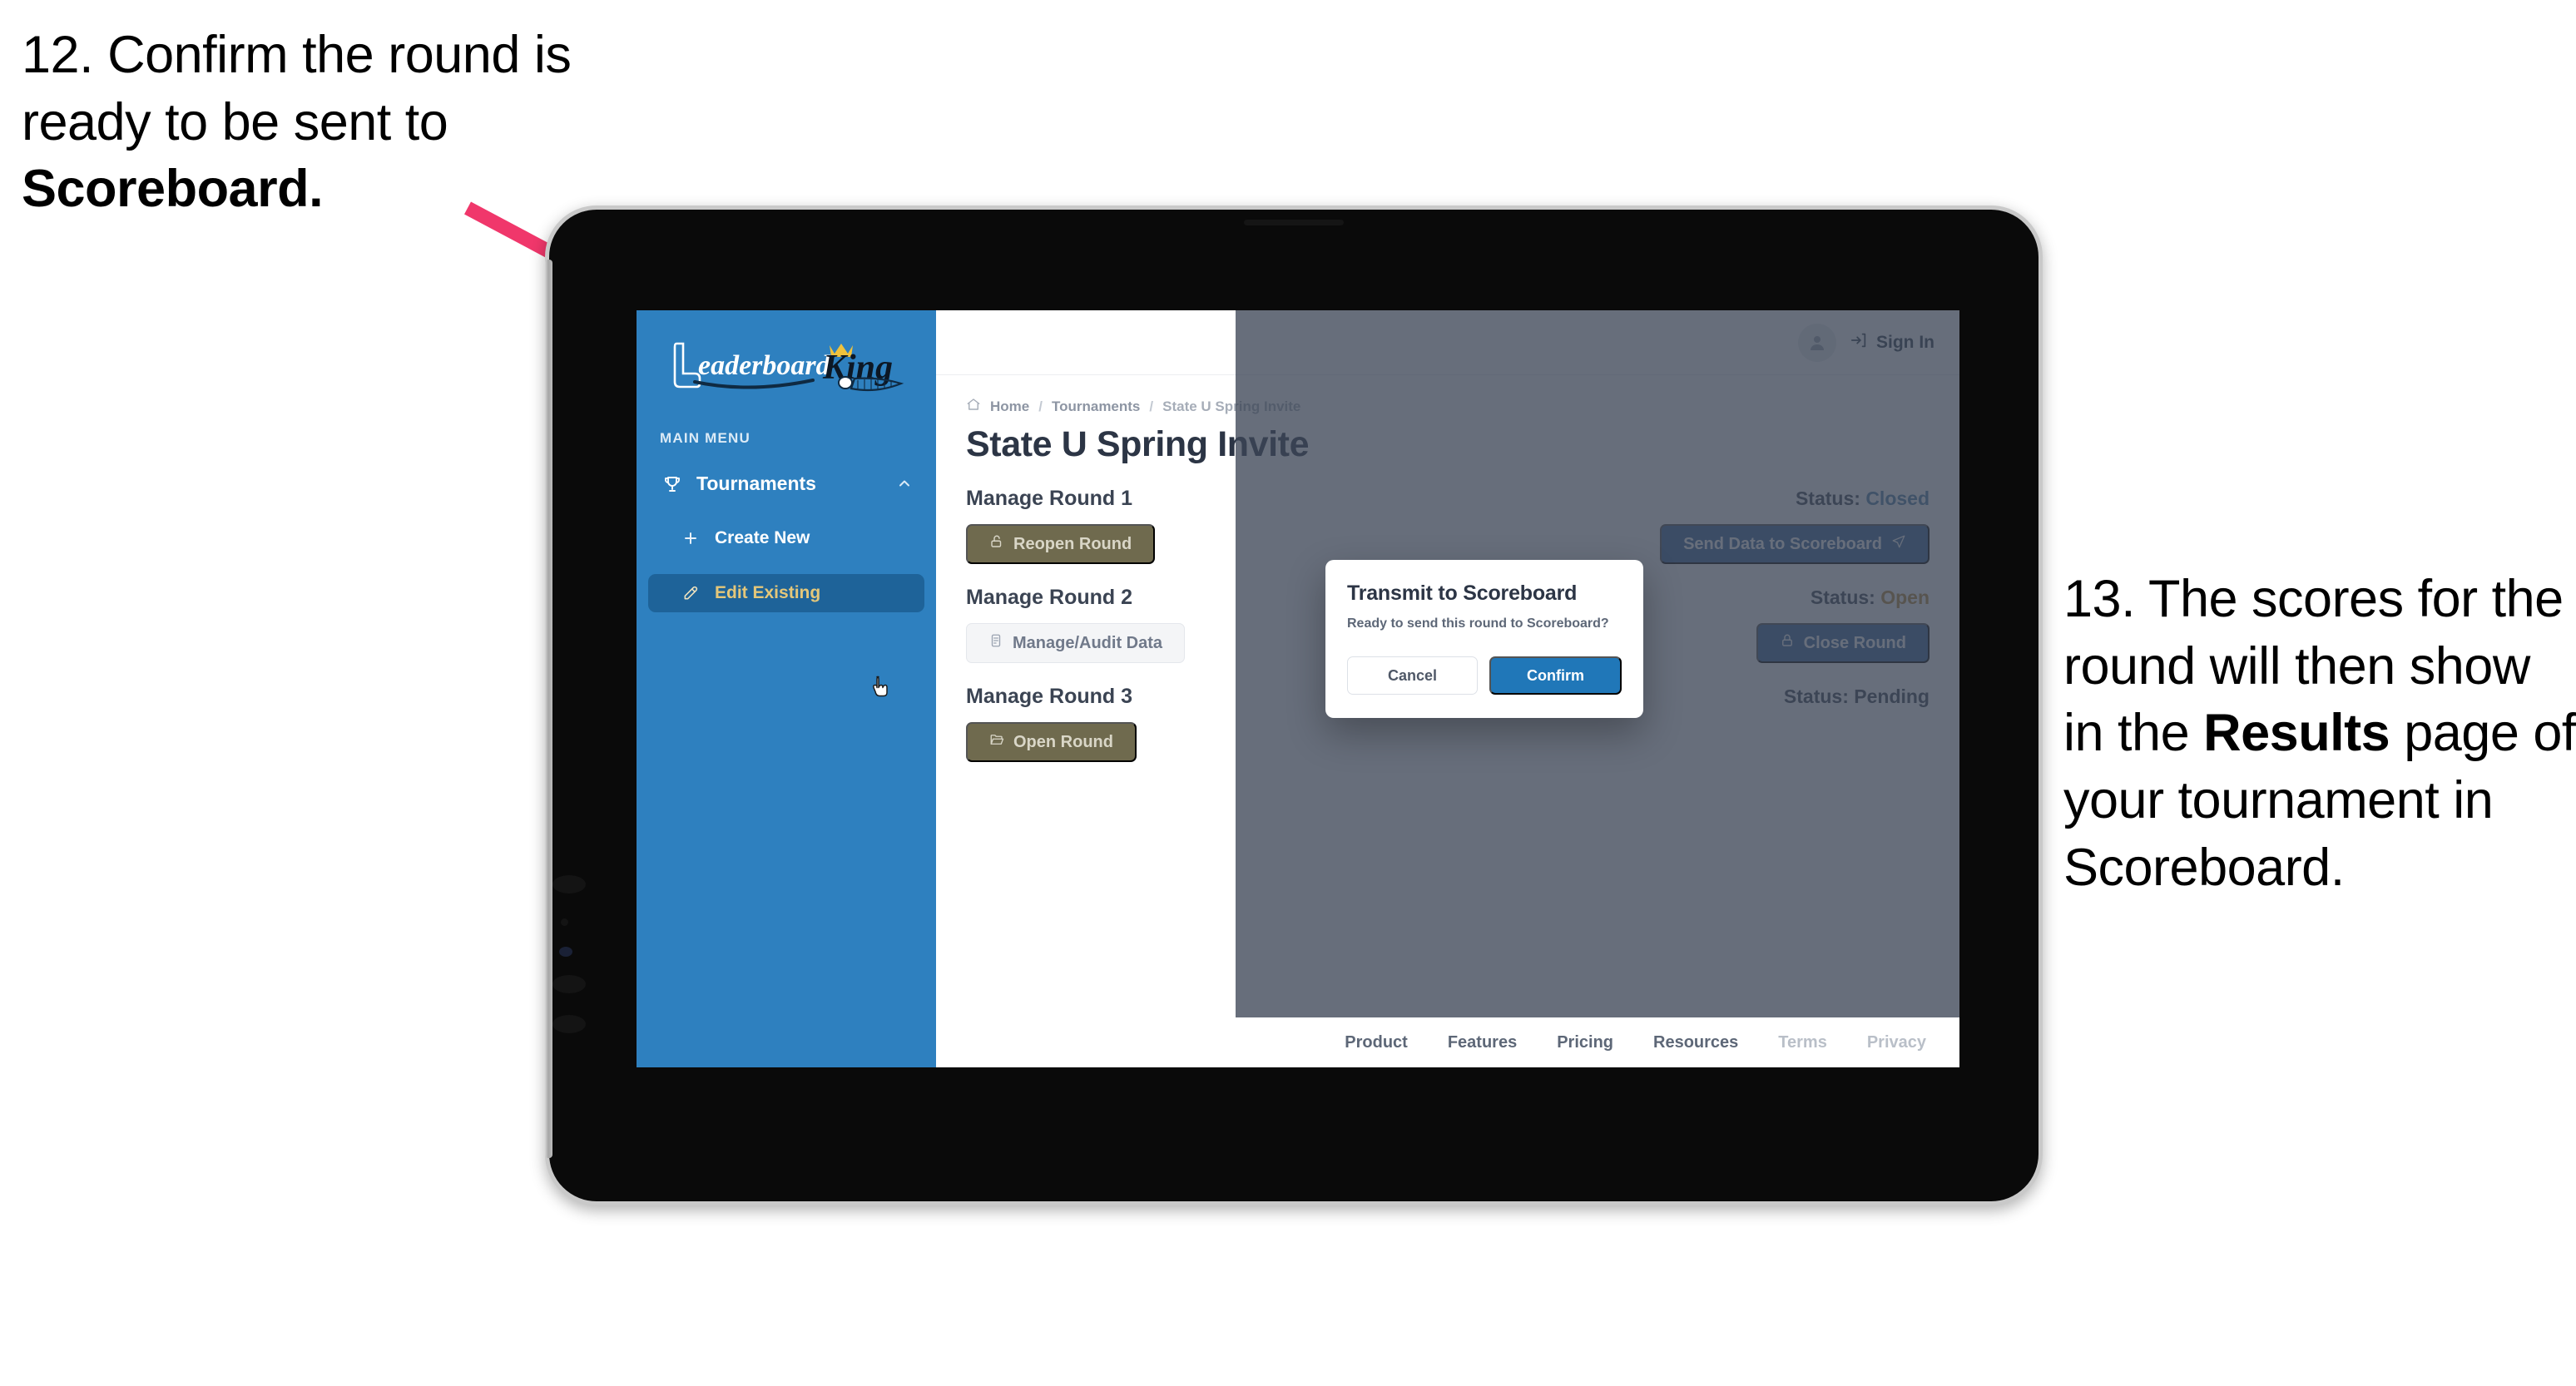  I want to click on sidebar-item-edit-existing: Edit Existing, so click(786, 635).